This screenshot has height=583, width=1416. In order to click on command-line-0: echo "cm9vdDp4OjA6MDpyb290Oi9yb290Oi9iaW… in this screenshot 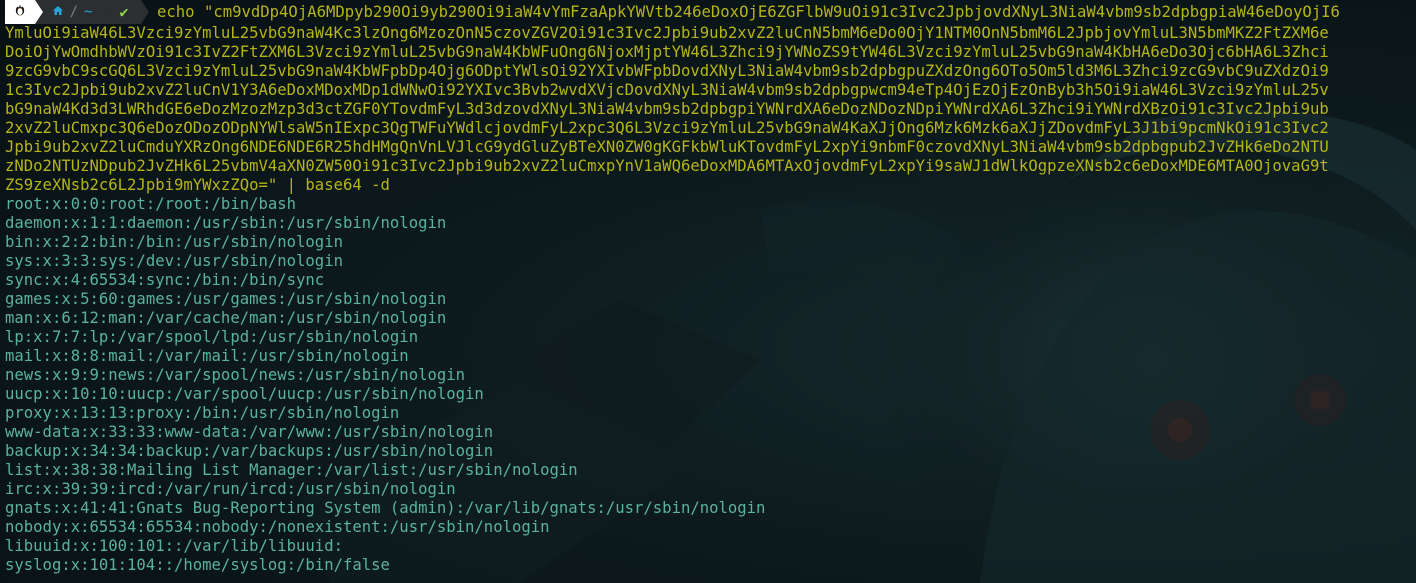, I will do `click(748, 12)`.